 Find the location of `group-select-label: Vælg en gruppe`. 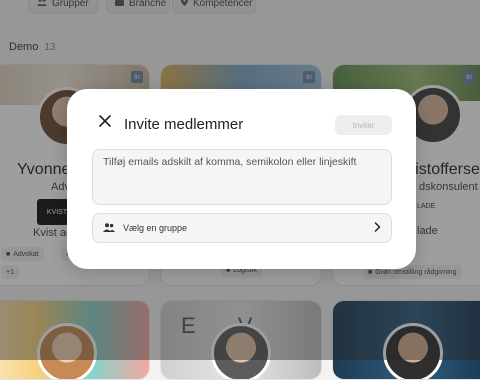

group-select-label: Vælg en gruppe is located at coordinates (155, 228).